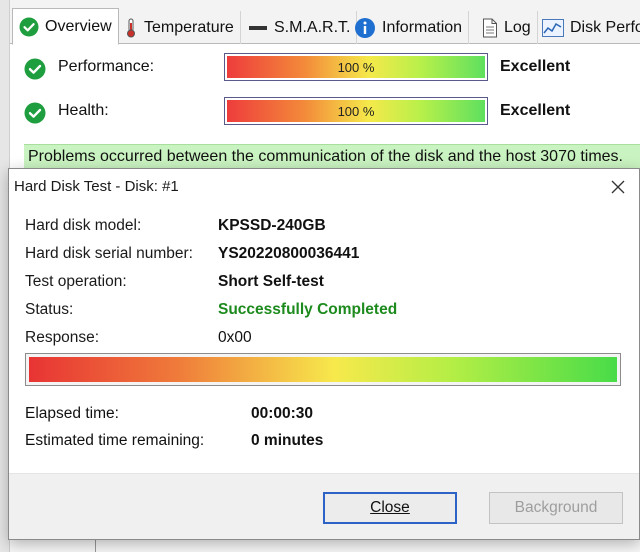  Describe the element at coordinates (62, 337) in the screenshot. I see `response-label: Response:` at that location.